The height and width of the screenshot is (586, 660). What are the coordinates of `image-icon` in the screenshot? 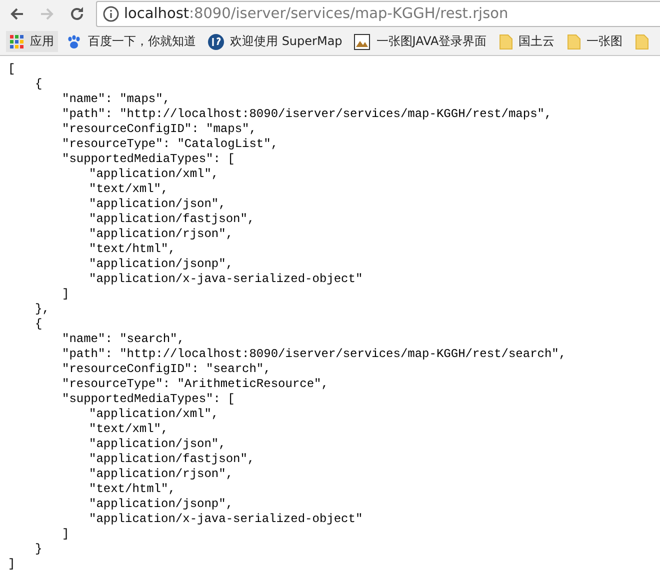 It's located at (362, 42).